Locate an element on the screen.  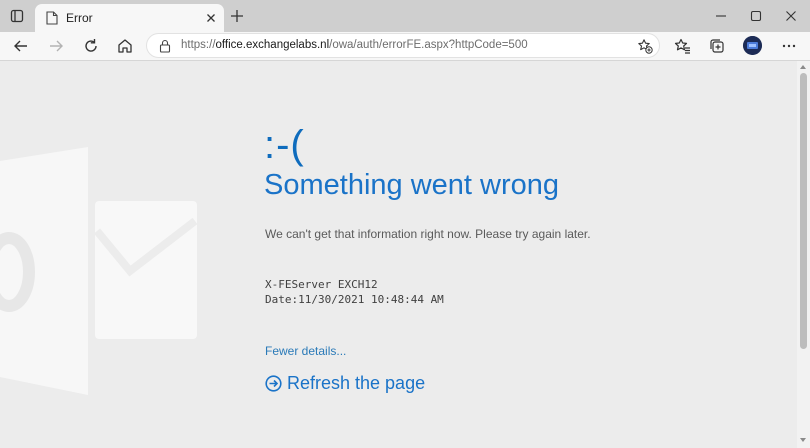
refresh-page-label: Refresh the page is located at coordinates (356, 383).